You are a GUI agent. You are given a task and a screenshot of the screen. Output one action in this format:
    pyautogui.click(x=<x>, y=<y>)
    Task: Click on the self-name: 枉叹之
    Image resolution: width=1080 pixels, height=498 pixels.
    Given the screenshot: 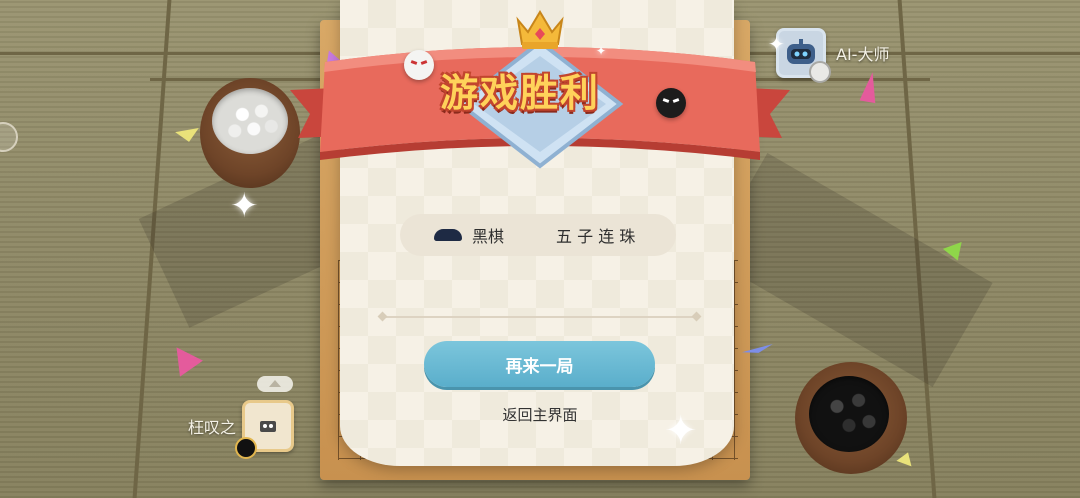 What is the action you would take?
    pyautogui.click(x=212, y=427)
    